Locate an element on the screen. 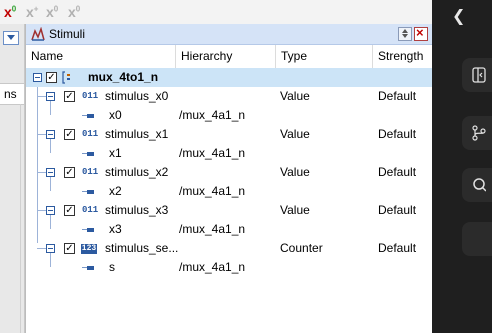  panel-toggle-icon is located at coordinates (479, 75).